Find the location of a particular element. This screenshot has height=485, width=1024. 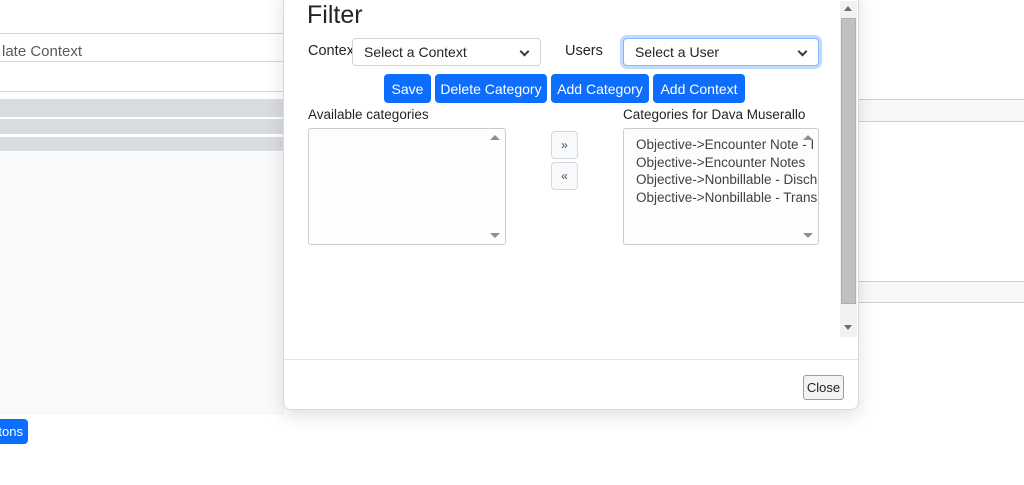

scrollbar-down-button is located at coordinates (848, 327).